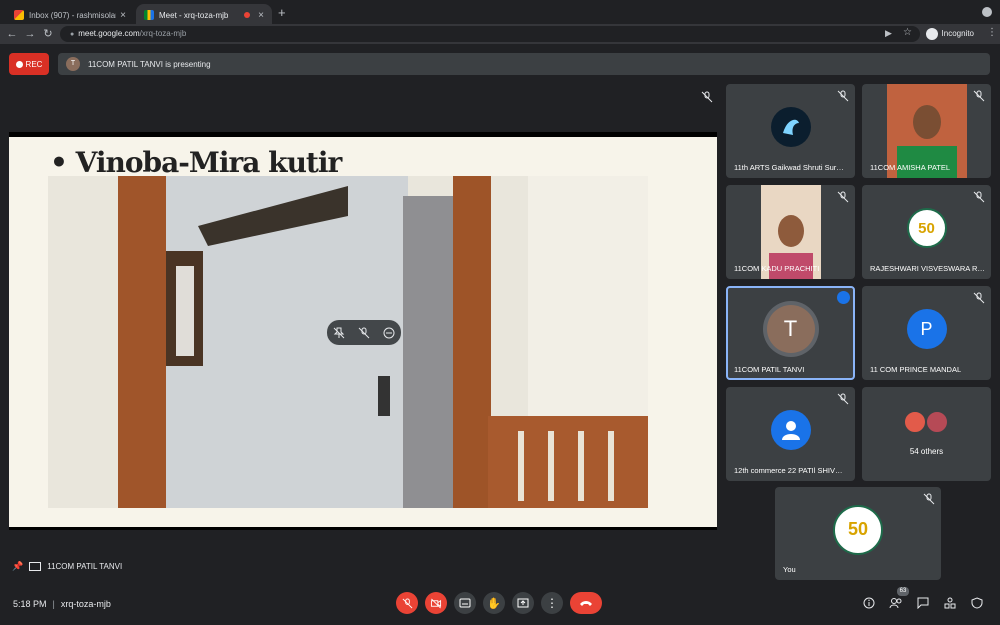  I want to click on incognito-indicator: Incognito, so click(949, 34).